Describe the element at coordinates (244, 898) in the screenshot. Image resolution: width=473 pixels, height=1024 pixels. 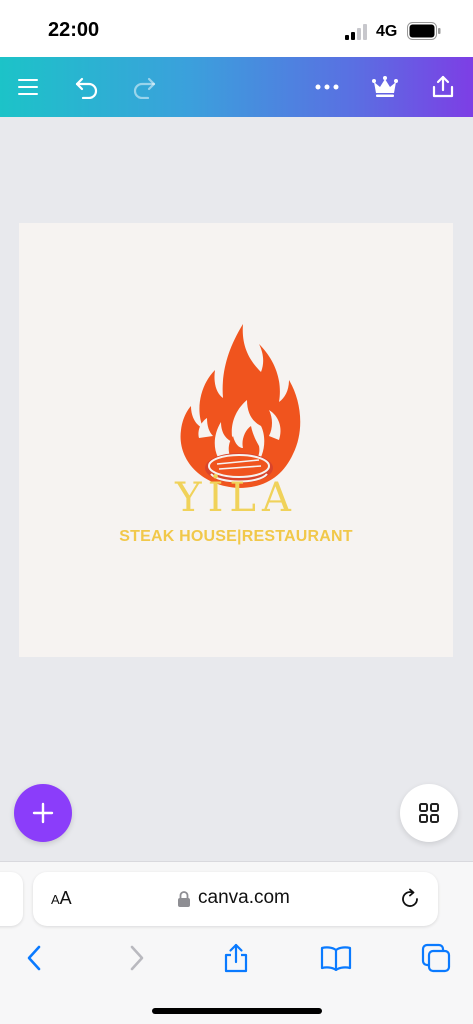
I see `url-text: canva.com` at that location.